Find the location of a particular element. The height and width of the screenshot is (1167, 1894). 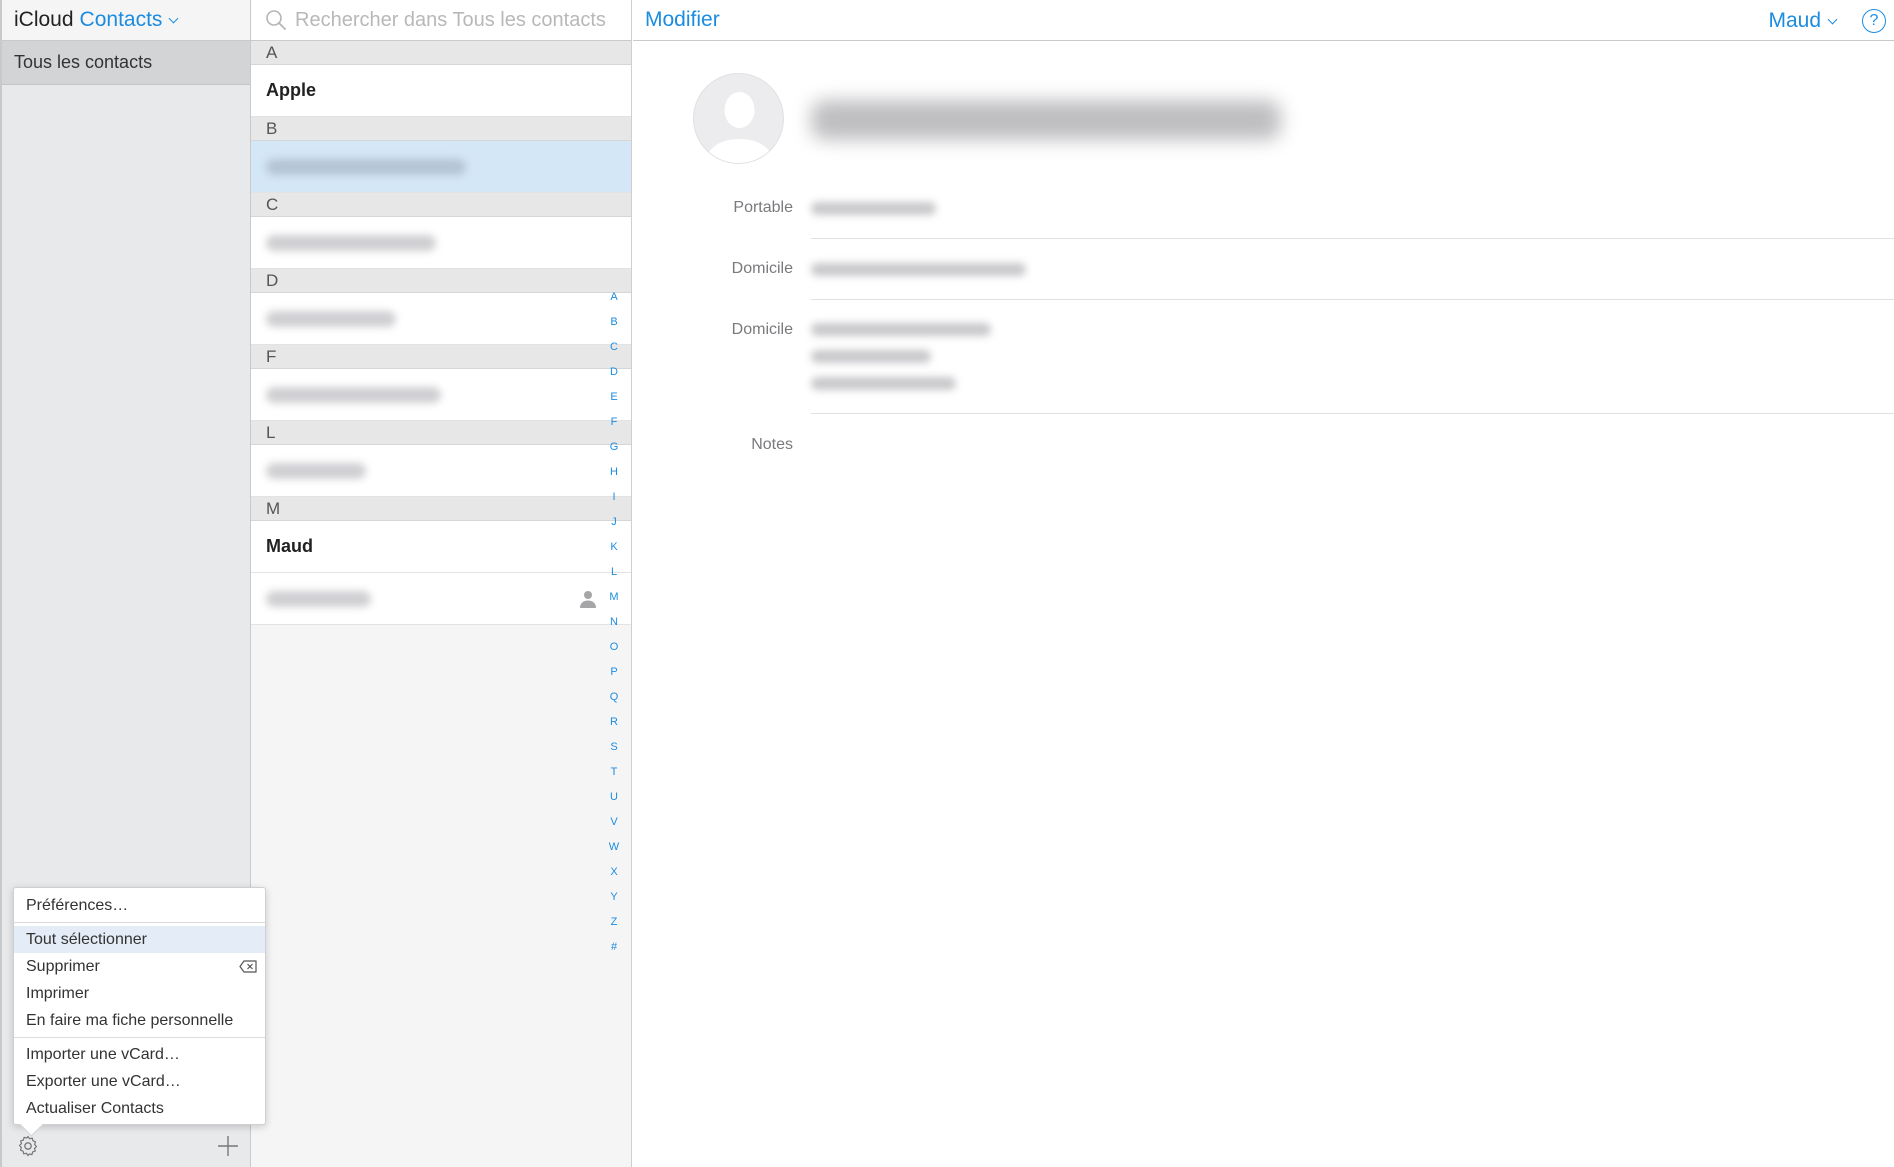

menu-item-refresh: Actualiser Contacts is located at coordinates (139, 1108).